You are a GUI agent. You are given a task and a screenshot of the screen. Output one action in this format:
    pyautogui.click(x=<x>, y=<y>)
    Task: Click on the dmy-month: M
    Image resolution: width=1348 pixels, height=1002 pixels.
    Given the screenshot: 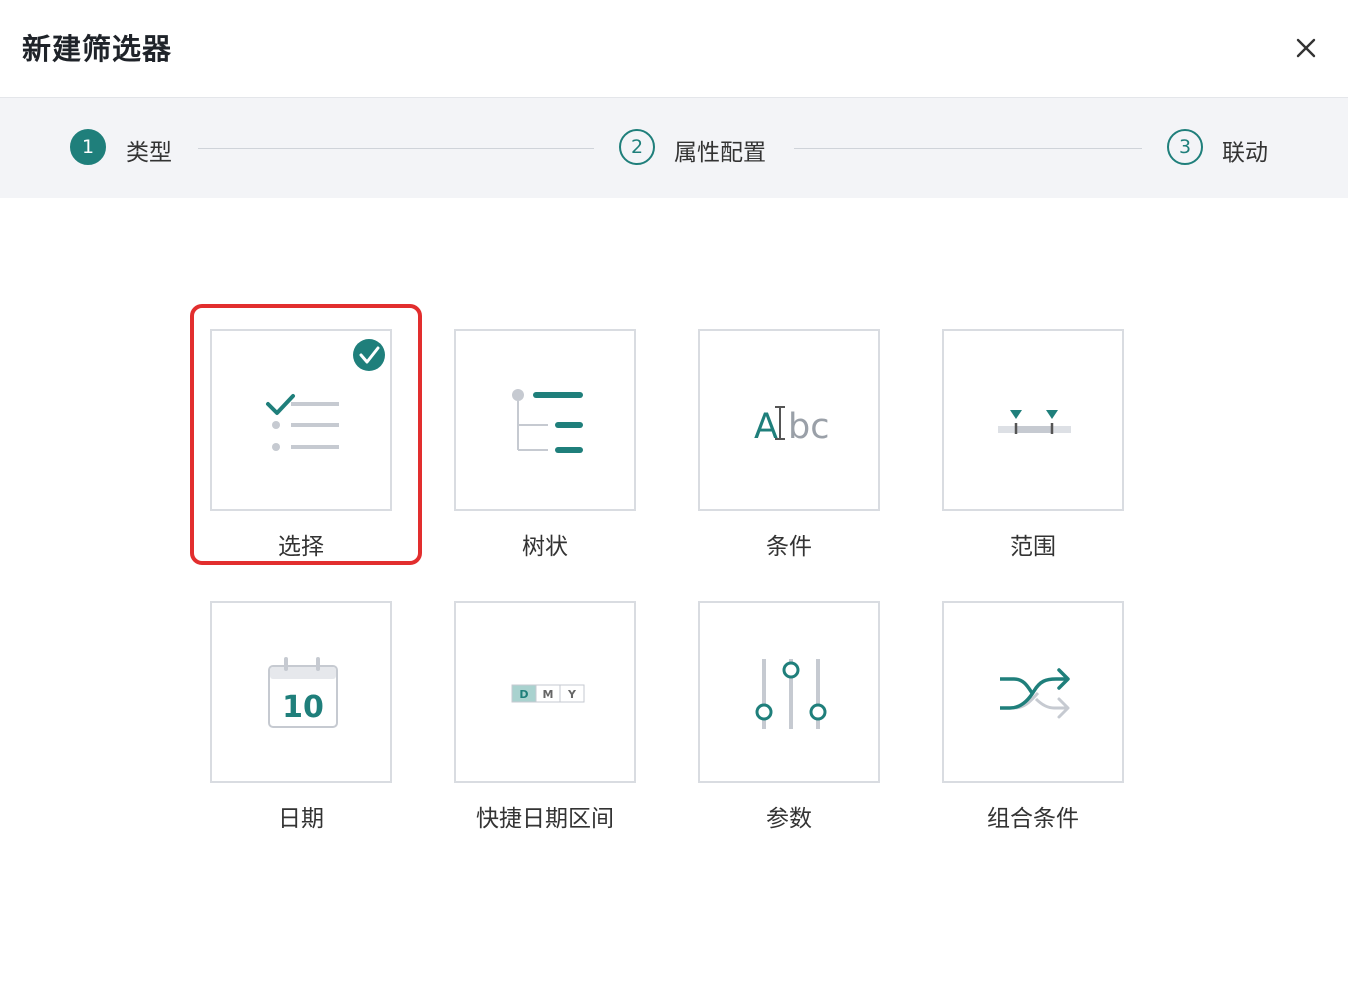 What is the action you would take?
    pyautogui.click(x=548, y=694)
    